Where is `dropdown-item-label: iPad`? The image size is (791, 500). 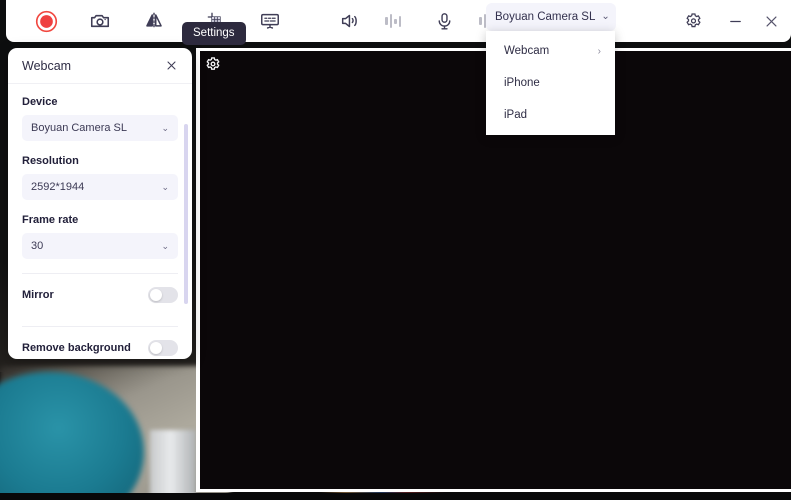
dropdown-item-label: iPad is located at coordinates (516, 115).